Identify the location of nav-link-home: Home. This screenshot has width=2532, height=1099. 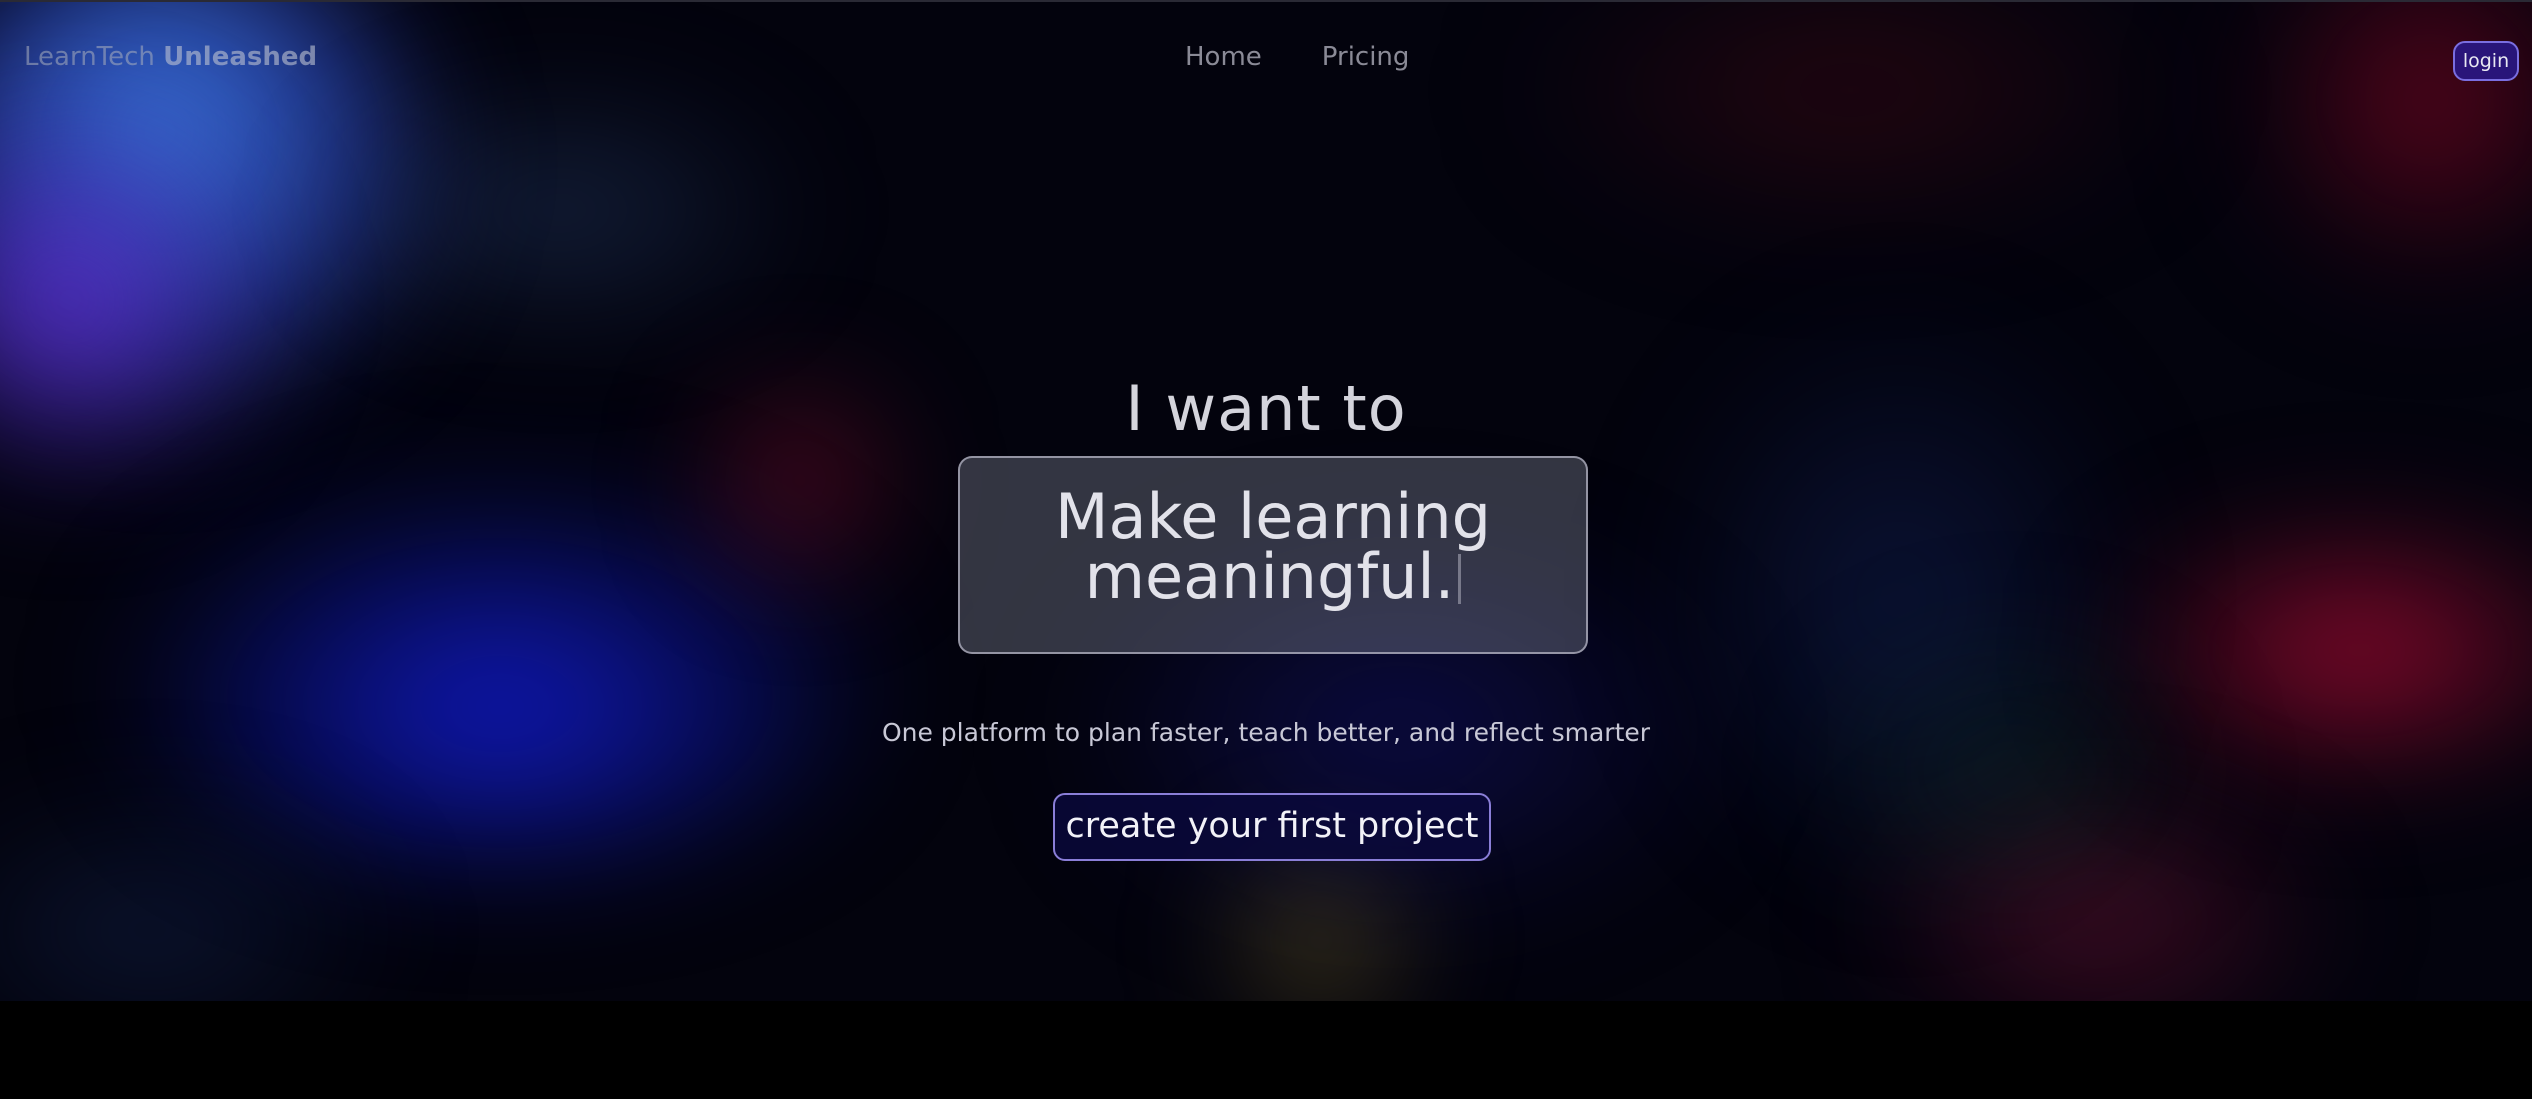
(1223, 57).